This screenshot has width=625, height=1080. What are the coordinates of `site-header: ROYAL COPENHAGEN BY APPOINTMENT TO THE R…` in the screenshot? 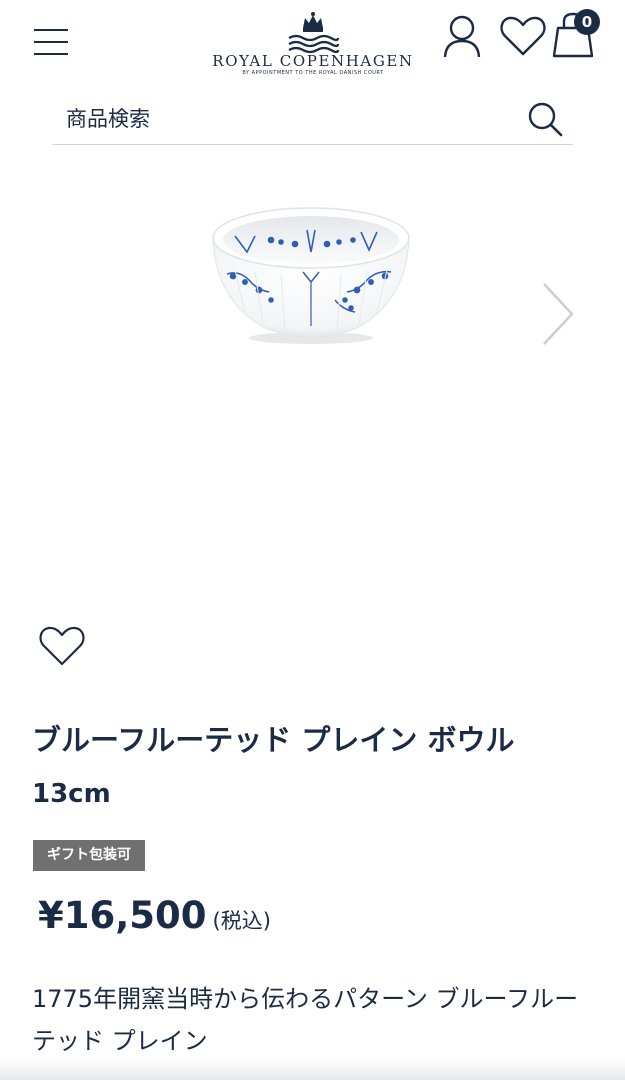 It's located at (312, 45).